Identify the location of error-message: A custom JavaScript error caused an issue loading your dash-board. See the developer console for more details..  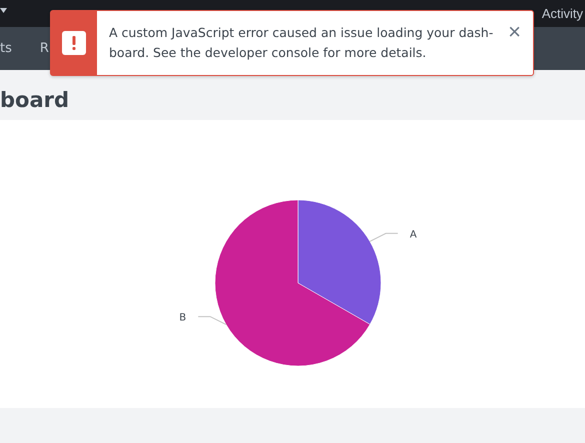
(301, 43).